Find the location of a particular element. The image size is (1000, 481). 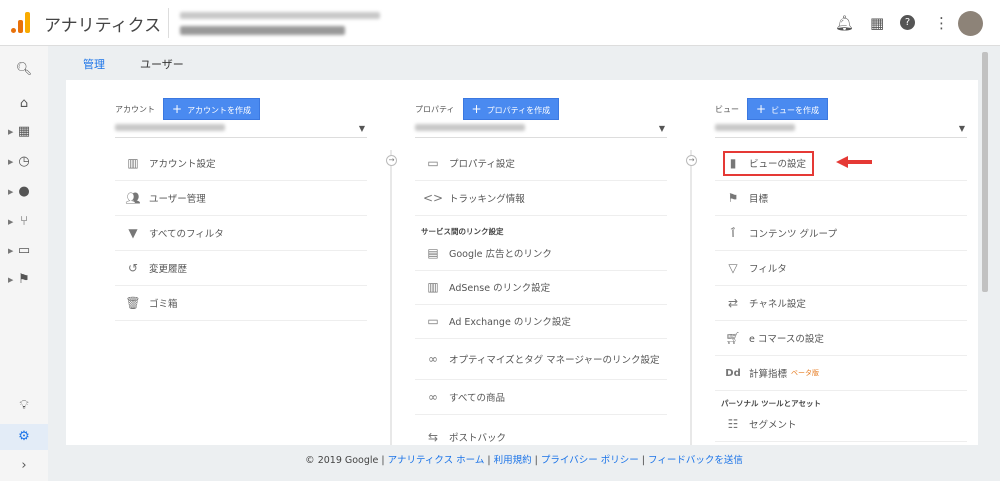

optimize-tag-manager-link: ∞ オプティマイズとタグ マネージャーのリンク設定 is located at coordinates (541, 359).